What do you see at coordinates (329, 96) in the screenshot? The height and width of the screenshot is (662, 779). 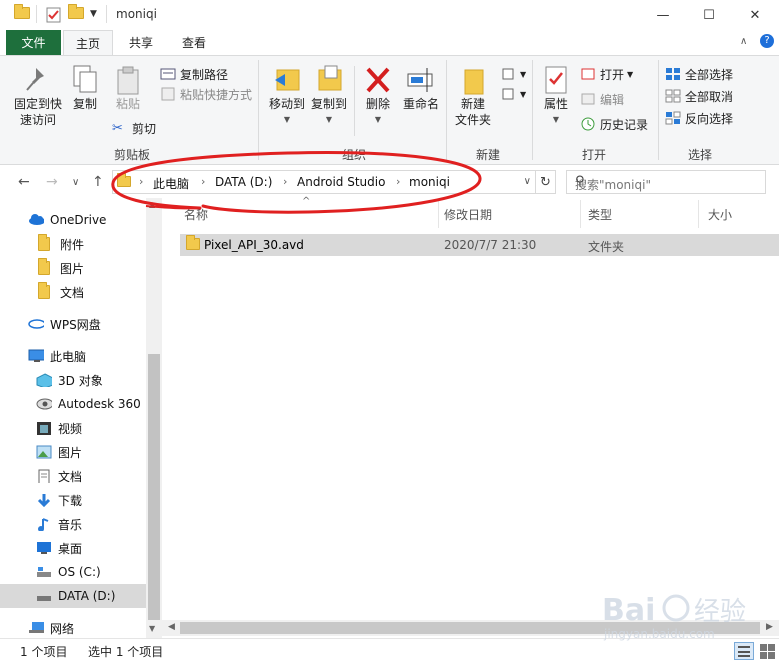 I see `copy-to-button: 复制到 ▼` at bounding box center [329, 96].